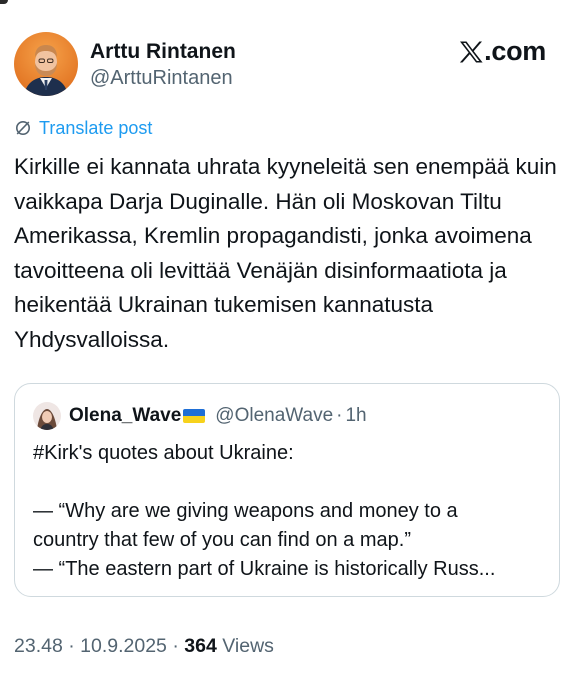  Describe the element at coordinates (515, 51) in the screenshot. I see `brand-suffix: .com` at that location.